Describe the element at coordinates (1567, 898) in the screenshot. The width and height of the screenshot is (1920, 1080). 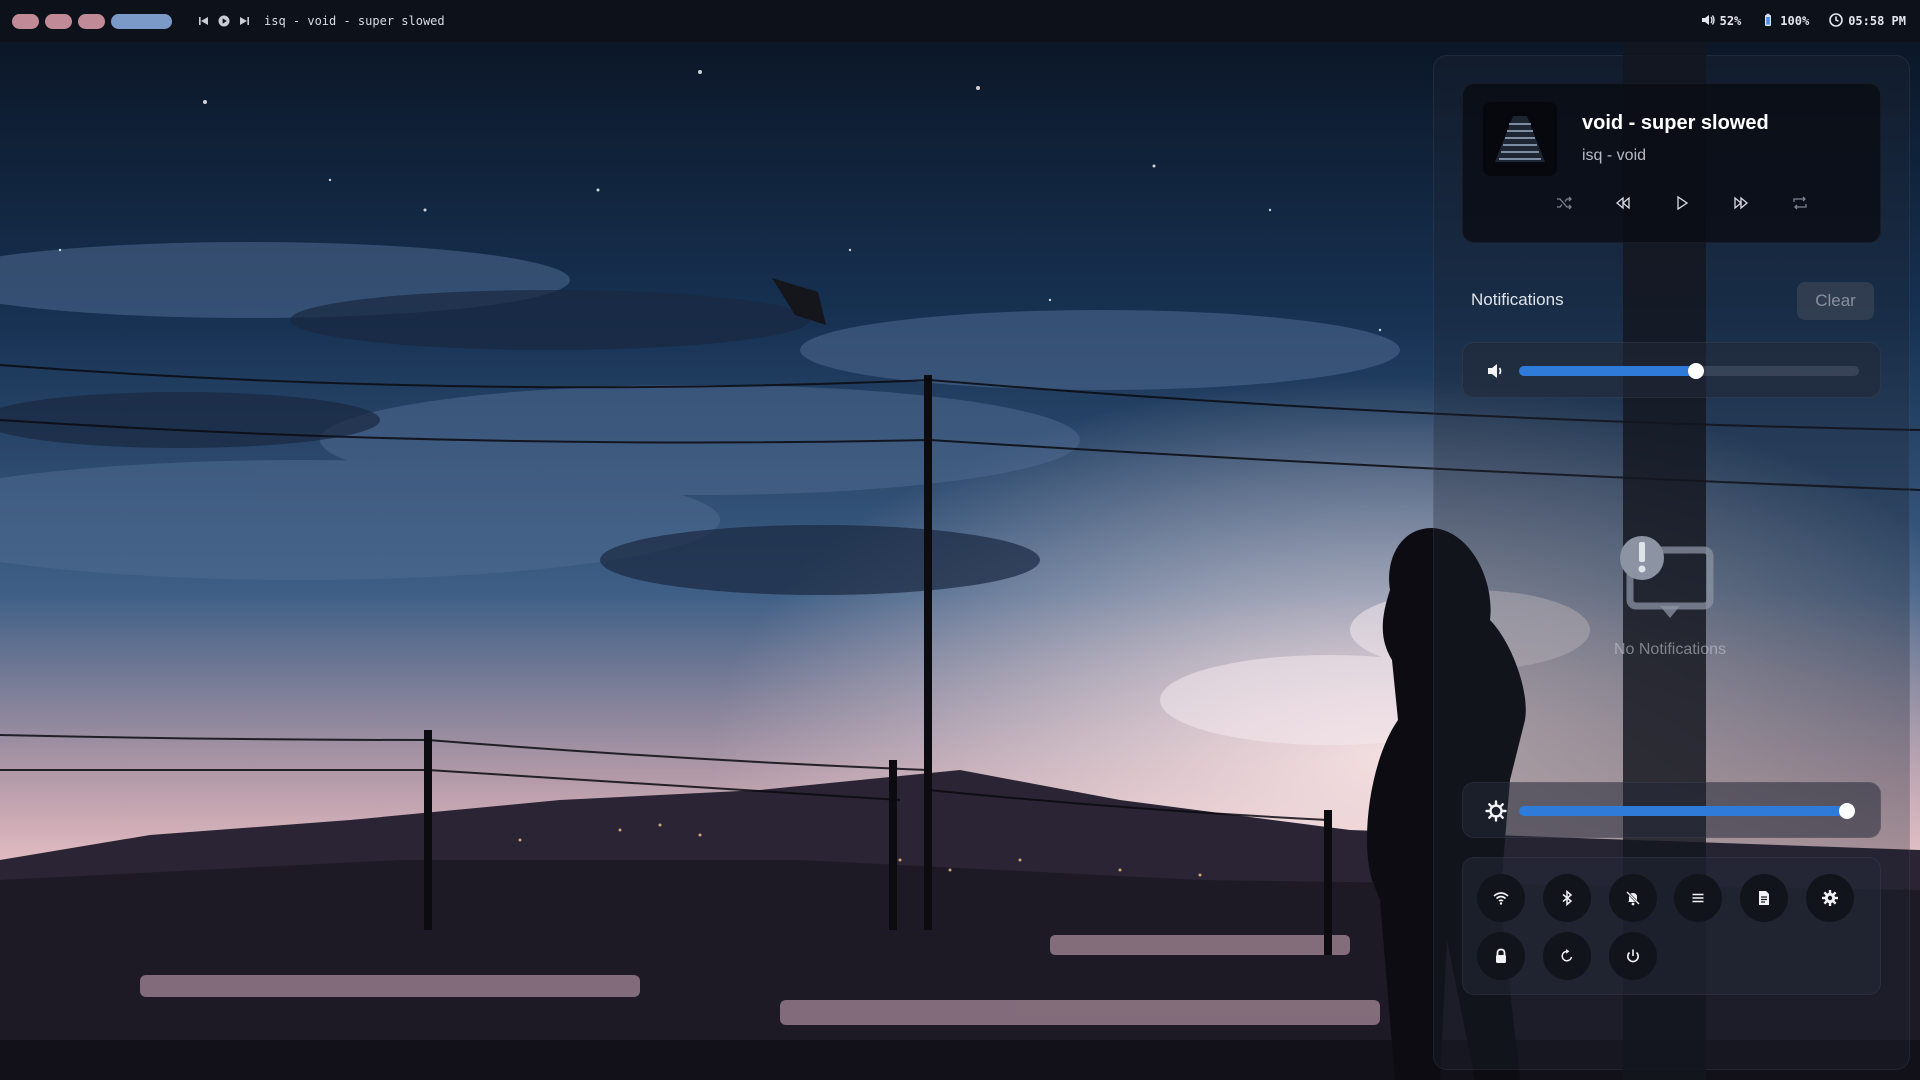
I see `bluetooth-icon` at that location.